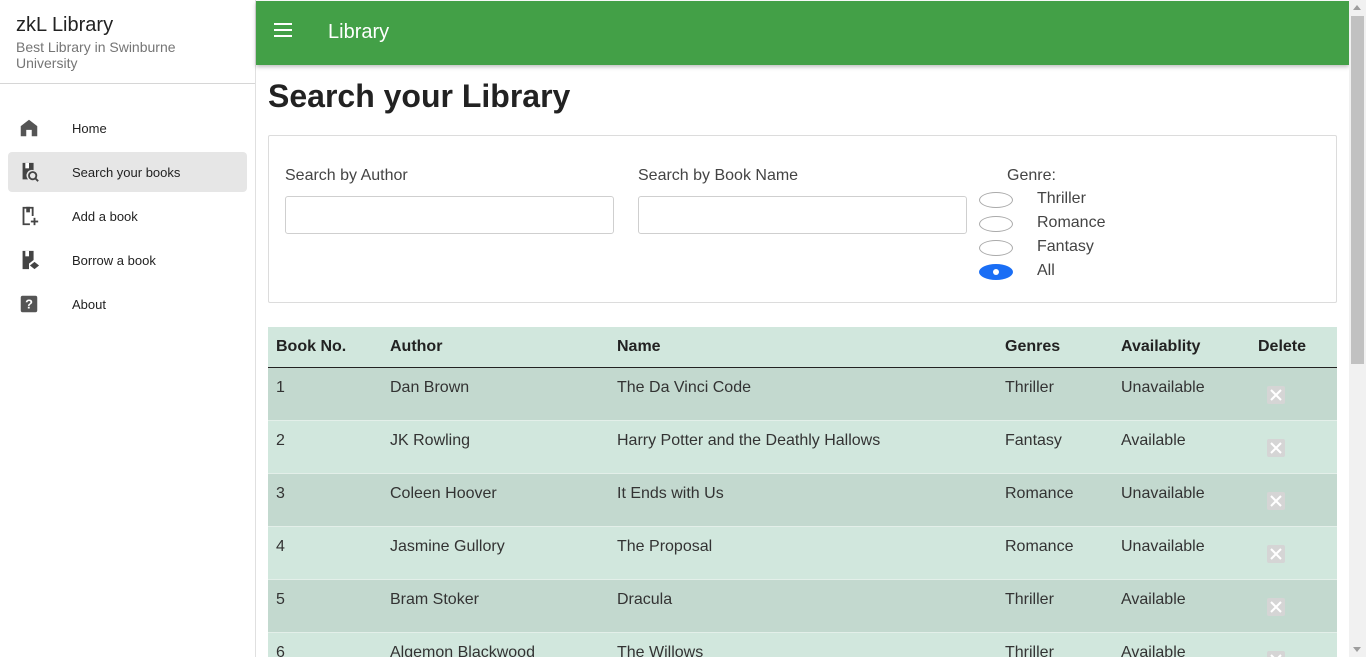  Describe the element at coordinates (419, 96) in the screenshot. I see `page-title: Search your Library` at that location.